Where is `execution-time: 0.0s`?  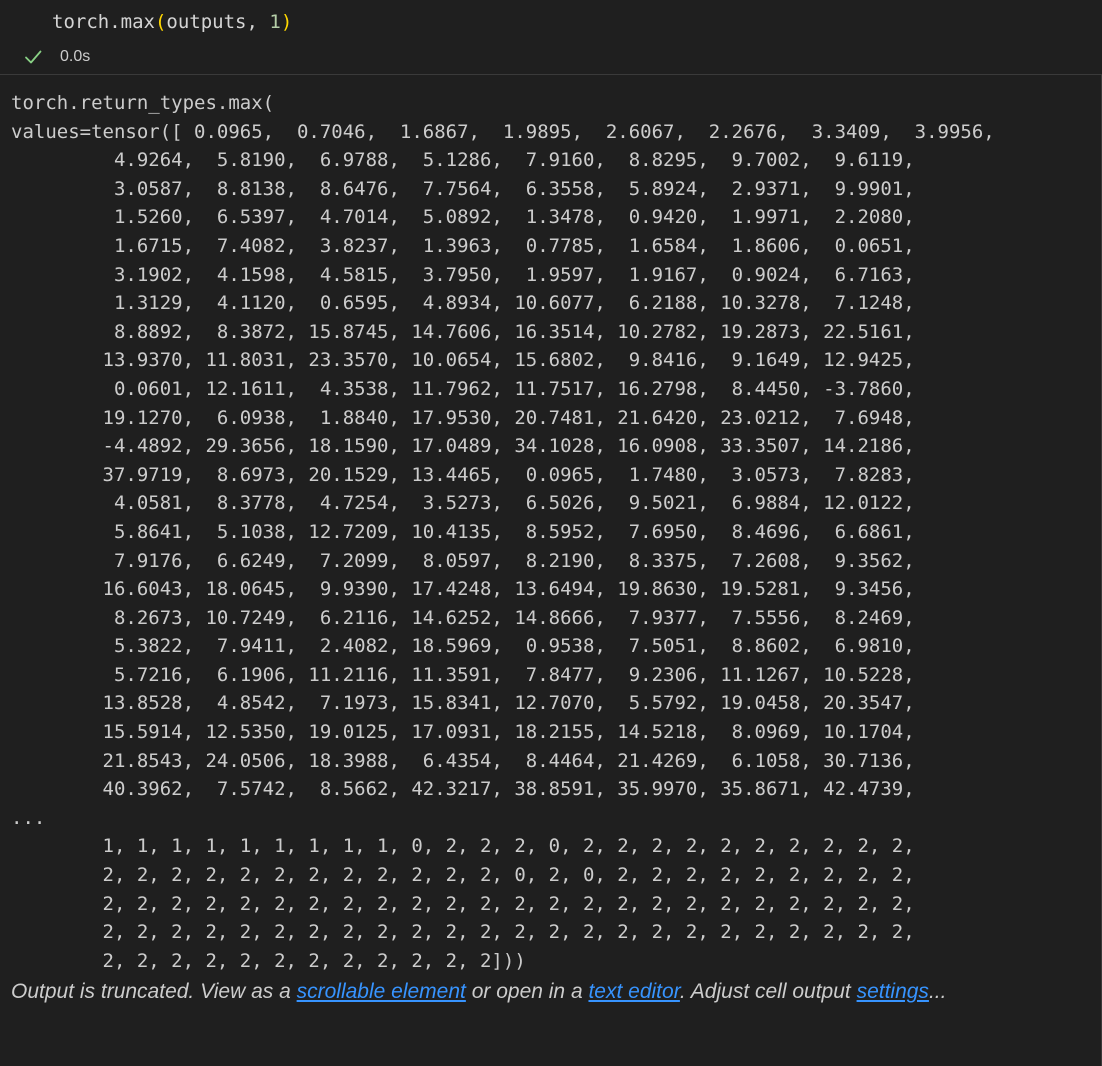 execution-time: 0.0s is located at coordinates (75, 56).